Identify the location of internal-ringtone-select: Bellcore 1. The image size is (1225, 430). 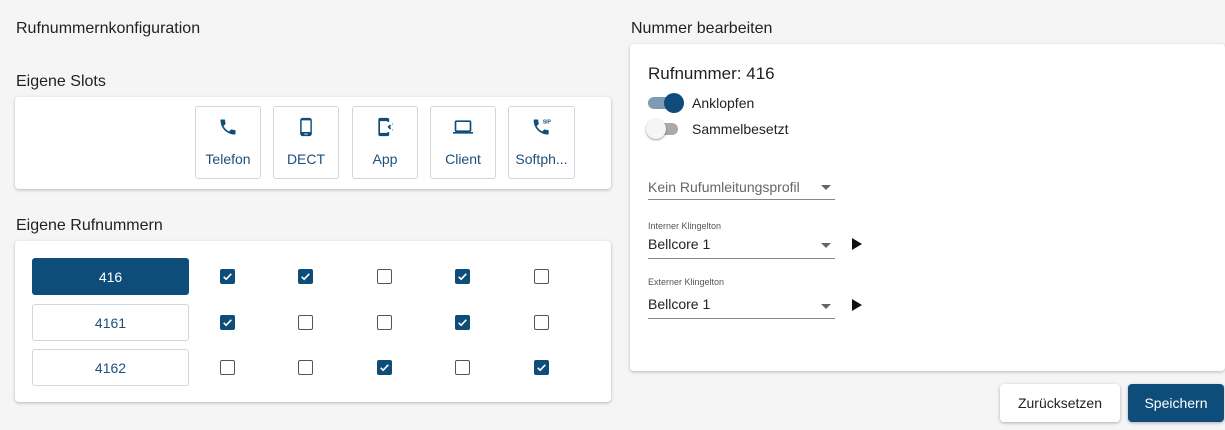
(741, 246).